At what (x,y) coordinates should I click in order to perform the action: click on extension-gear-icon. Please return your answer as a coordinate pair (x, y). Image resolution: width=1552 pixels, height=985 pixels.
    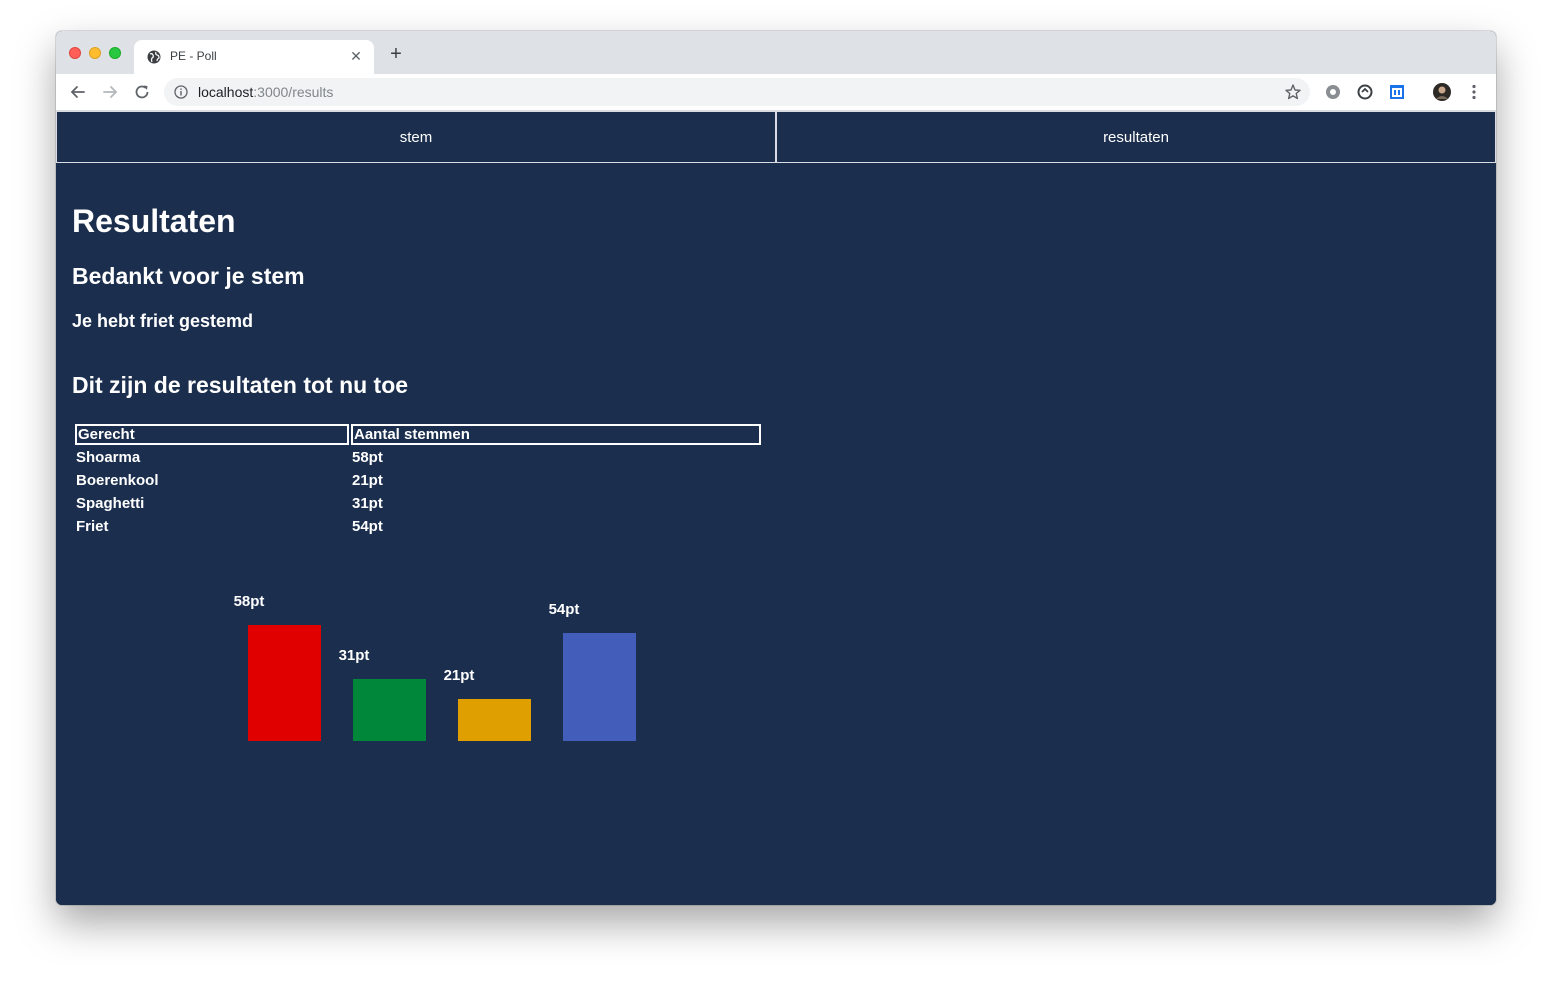
    Looking at the image, I should click on (1333, 92).